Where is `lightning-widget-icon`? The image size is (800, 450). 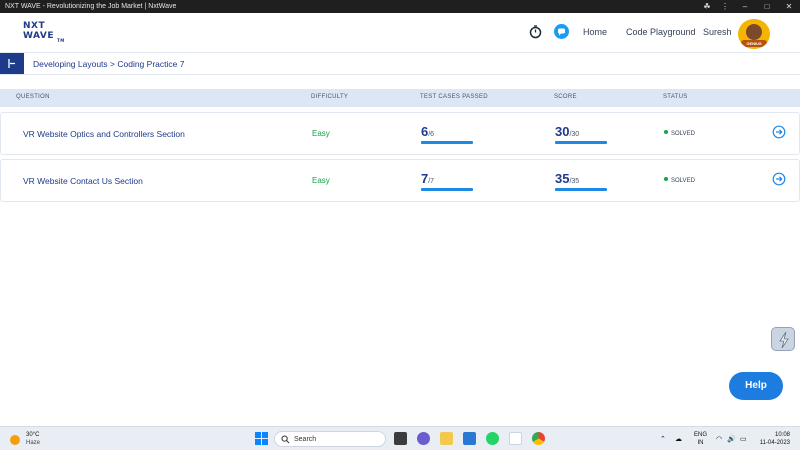
lightning-widget-icon is located at coordinates (783, 339).